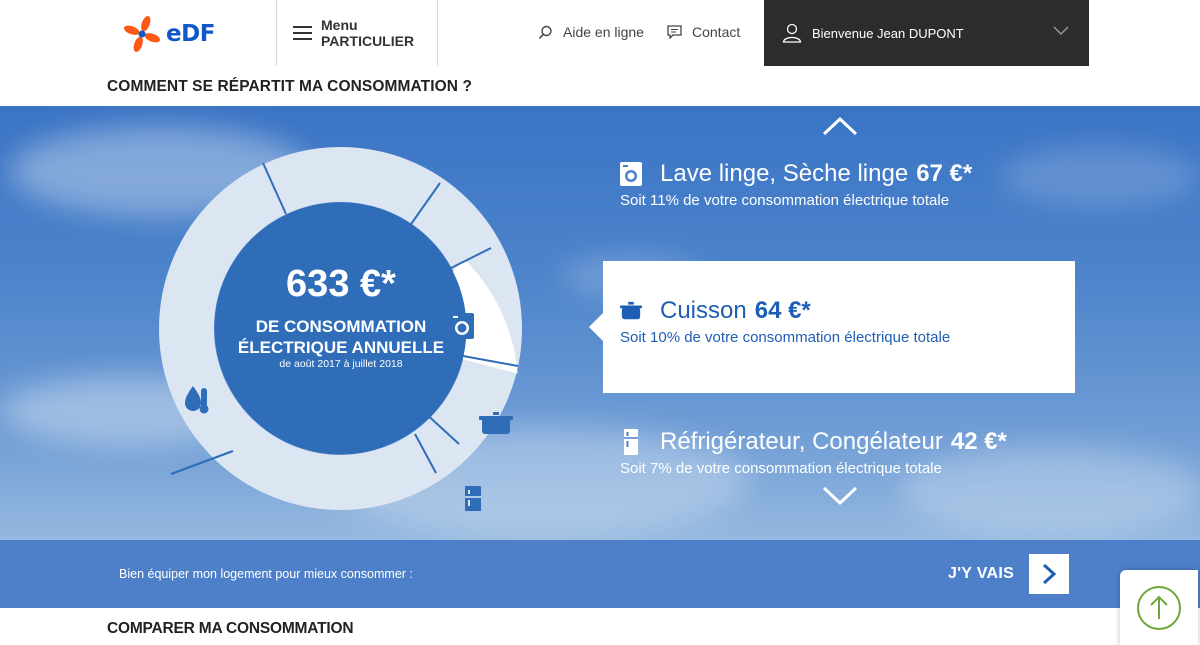  I want to click on user-icon, so click(792, 33).